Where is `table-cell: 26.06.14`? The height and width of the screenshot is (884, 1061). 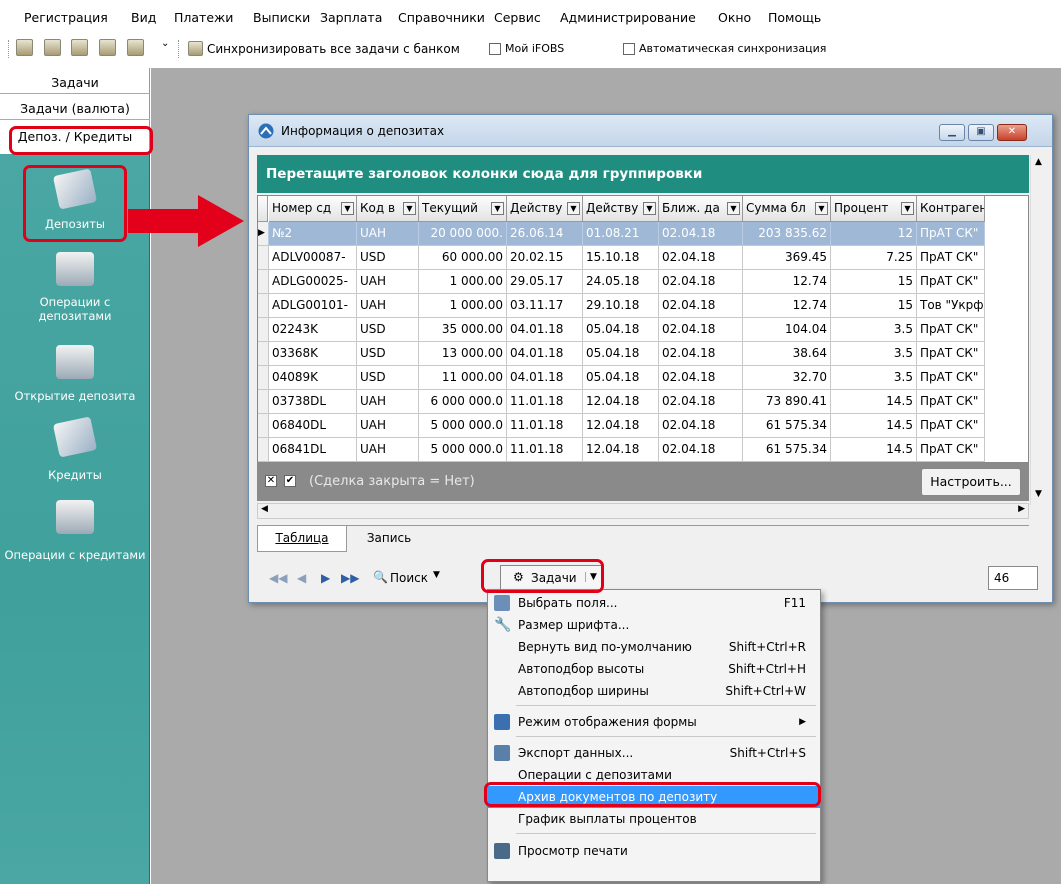 table-cell: 26.06.14 is located at coordinates (545, 234).